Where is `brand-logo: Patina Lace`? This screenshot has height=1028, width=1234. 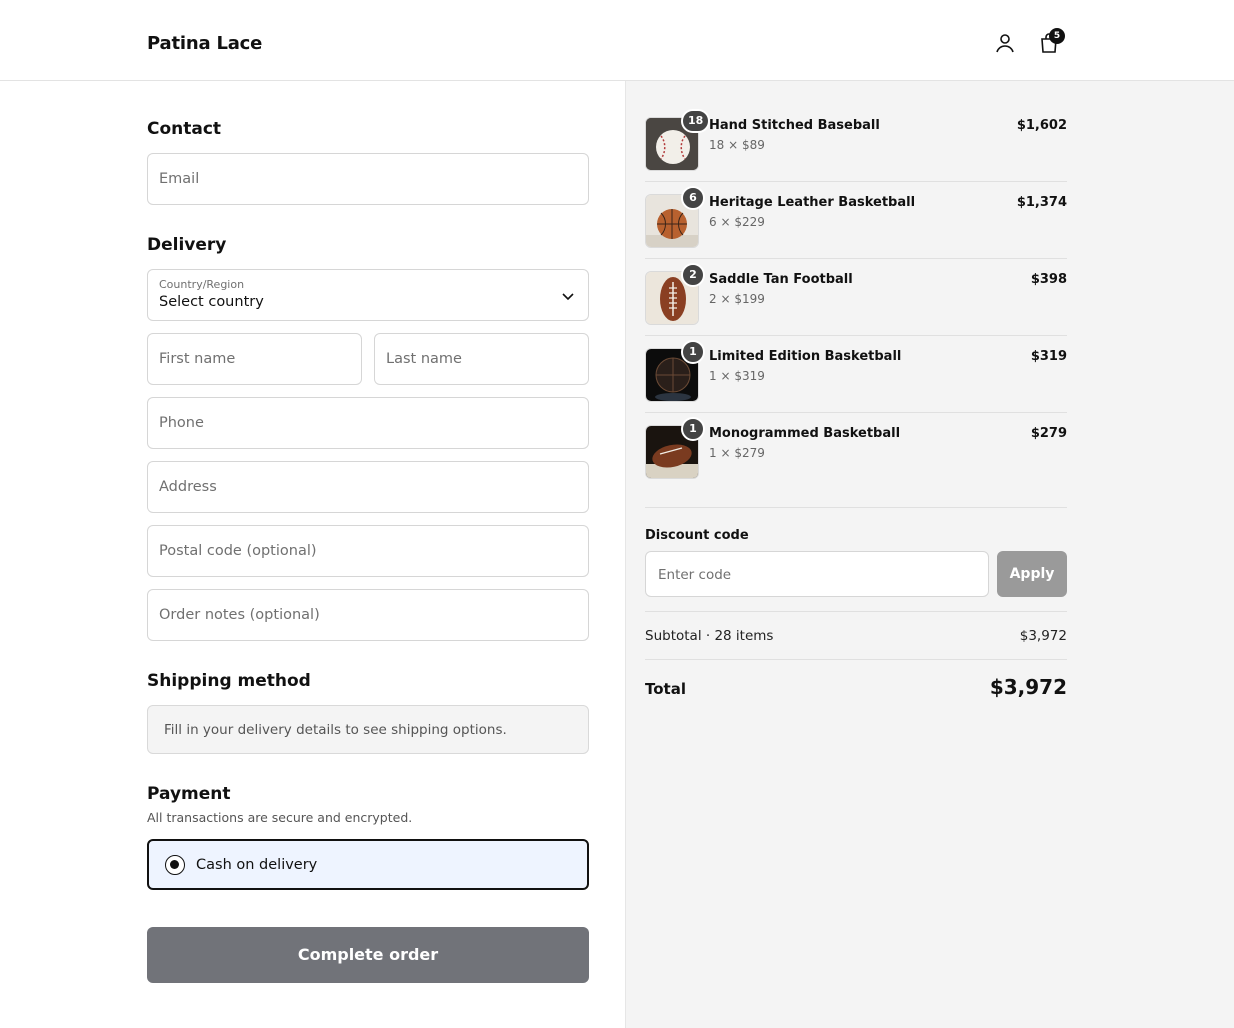
brand-logo: Patina Lace is located at coordinates (204, 43).